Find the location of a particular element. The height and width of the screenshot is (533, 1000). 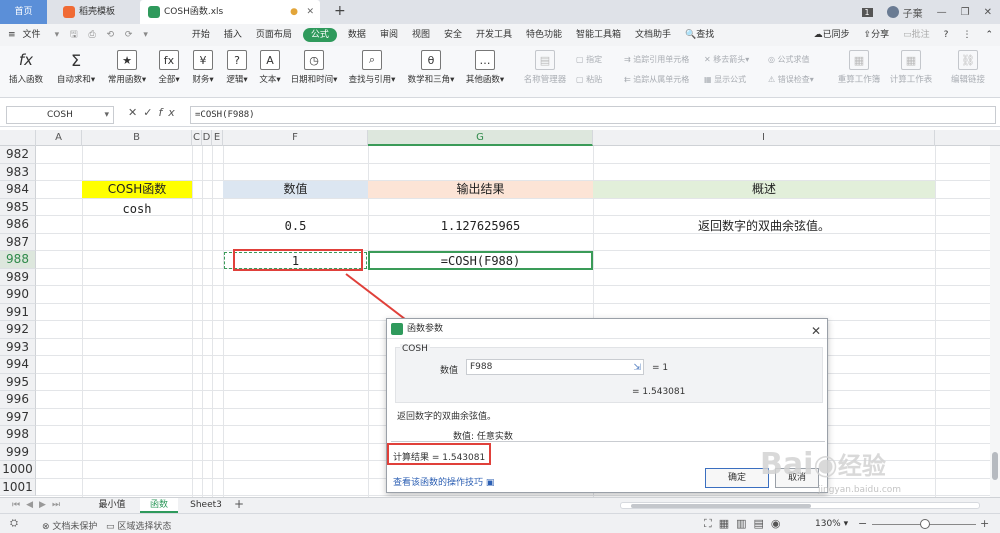

menu-item: 特色功能 is located at coordinates (544, 35).